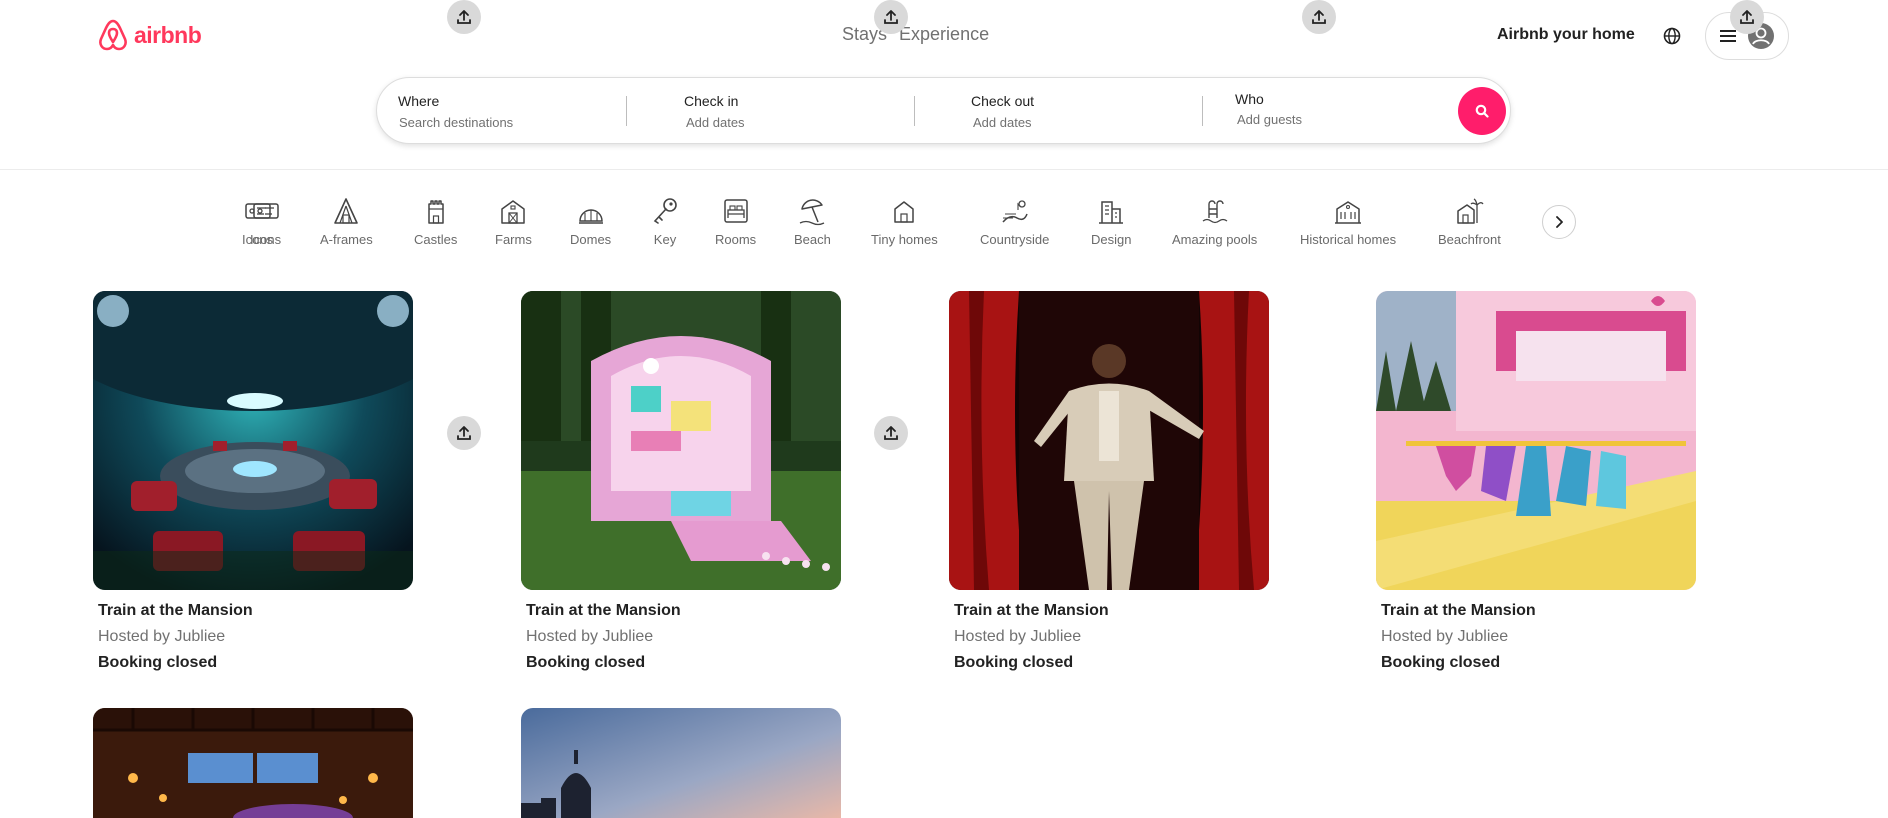 The width and height of the screenshot is (1888, 818). I want to click on category-icons: Icons, so click(265, 221).